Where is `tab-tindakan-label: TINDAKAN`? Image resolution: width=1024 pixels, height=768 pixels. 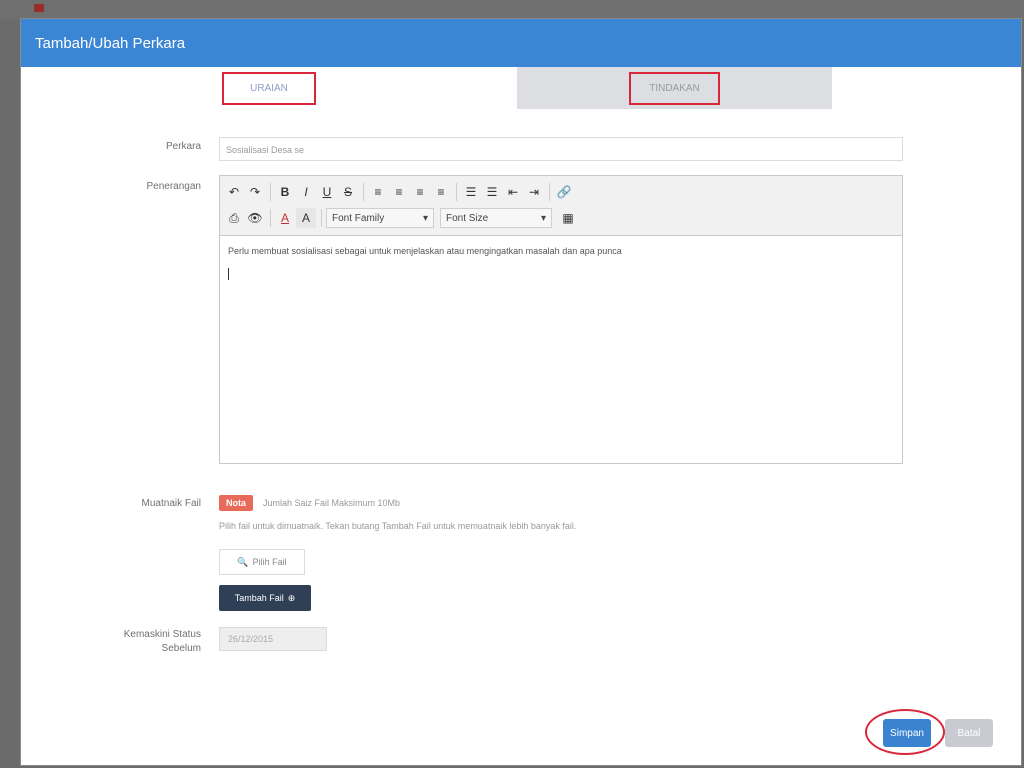
tab-tindakan-label: TINDAKAN is located at coordinates (674, 88).